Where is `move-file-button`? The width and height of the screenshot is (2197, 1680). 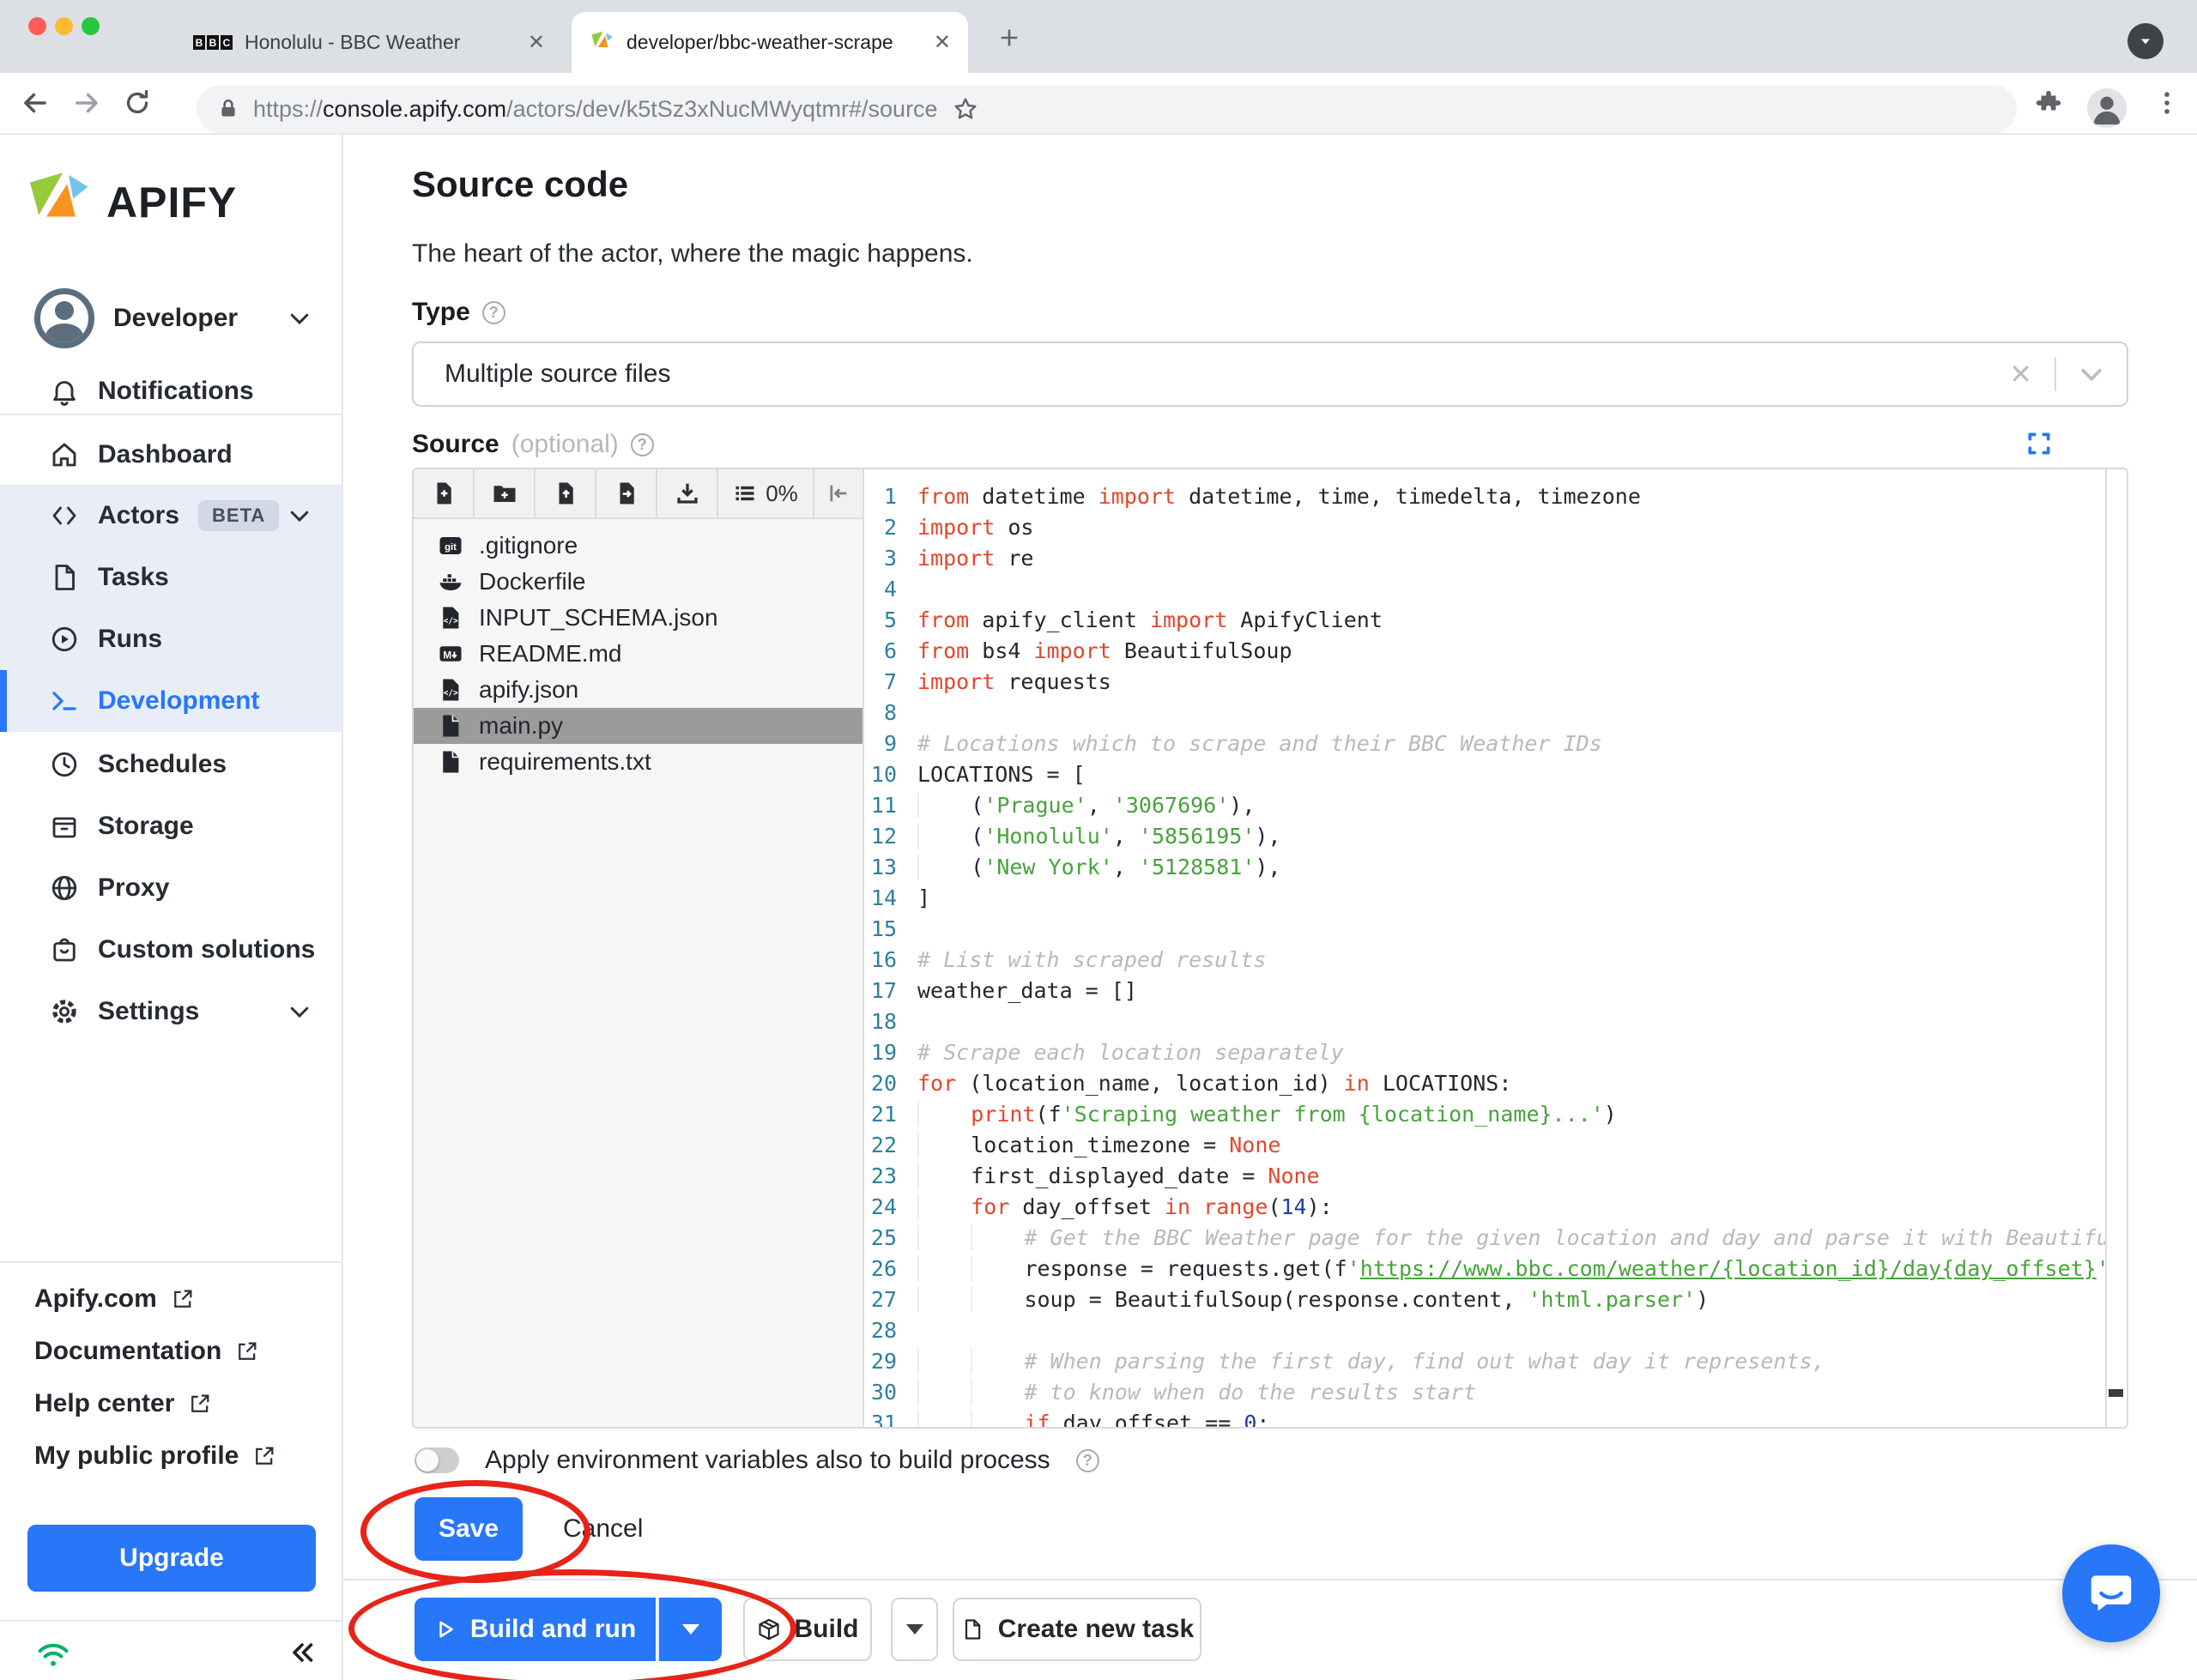
move-file-button is located at coordinates (626, 493).